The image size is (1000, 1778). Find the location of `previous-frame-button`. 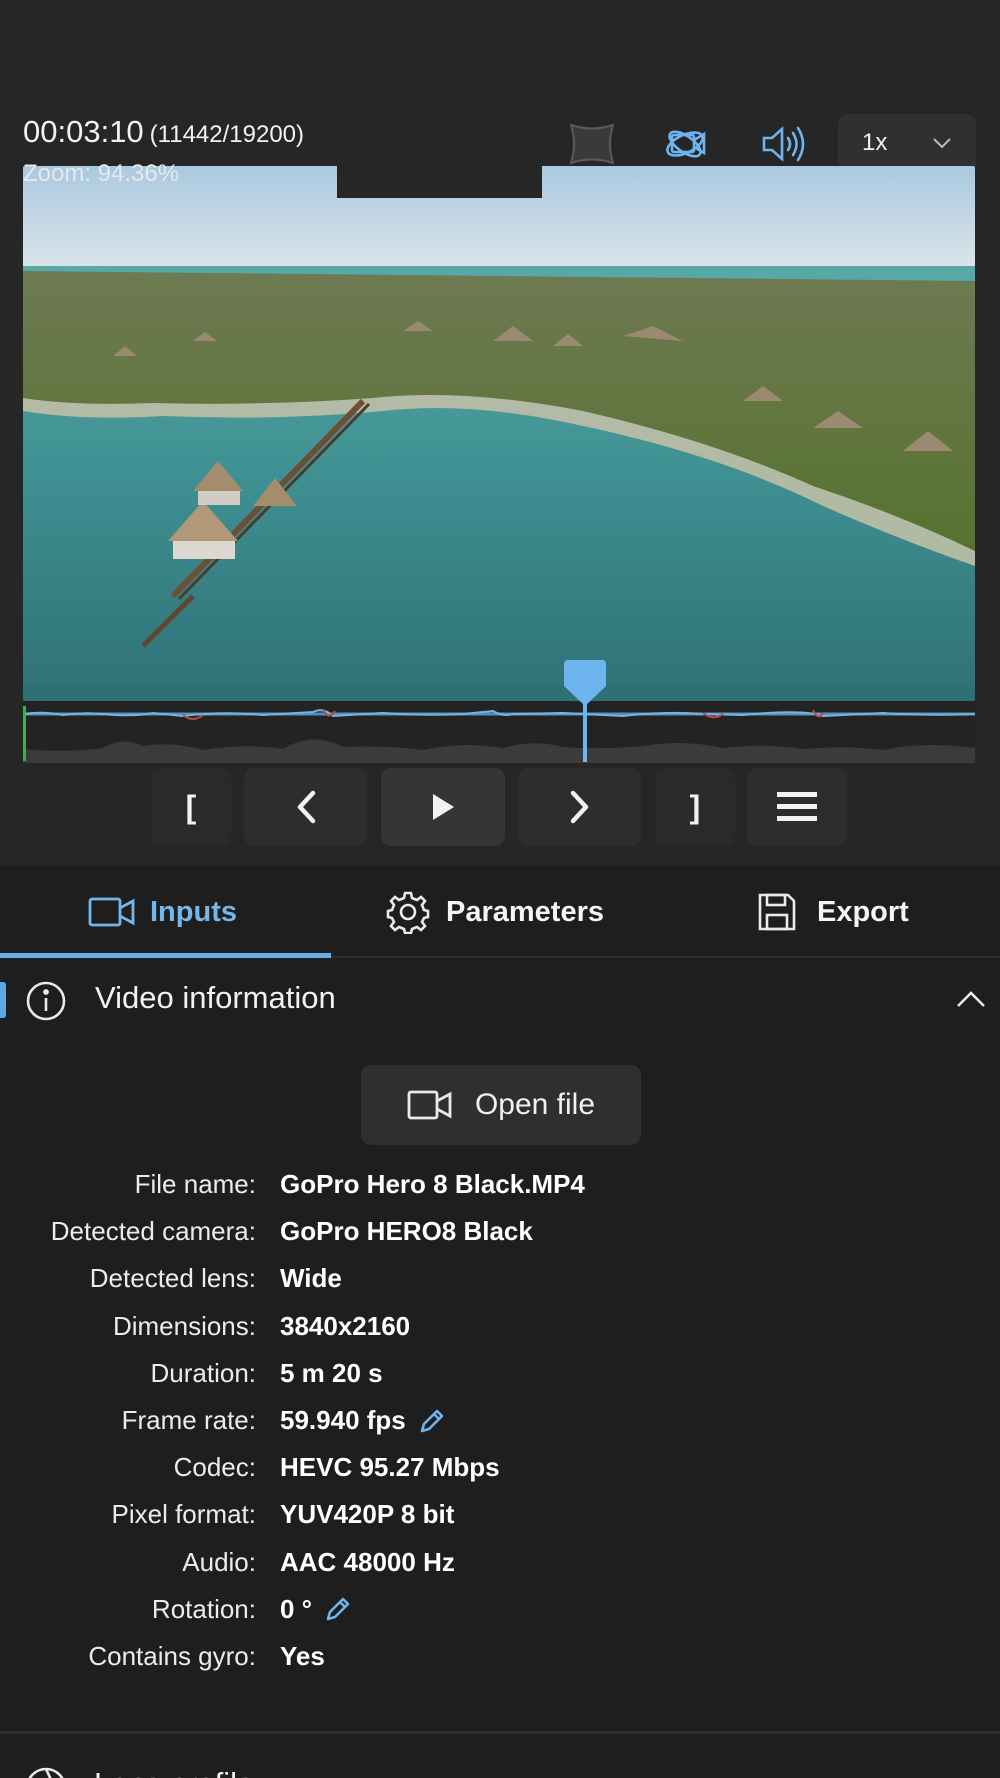

previous-frame-button is located at coordinates (305, 807).